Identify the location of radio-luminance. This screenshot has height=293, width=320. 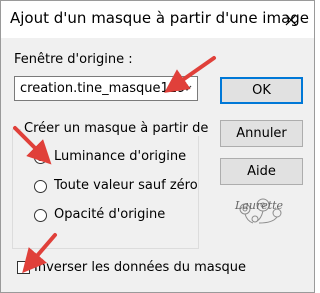
(40, 157).